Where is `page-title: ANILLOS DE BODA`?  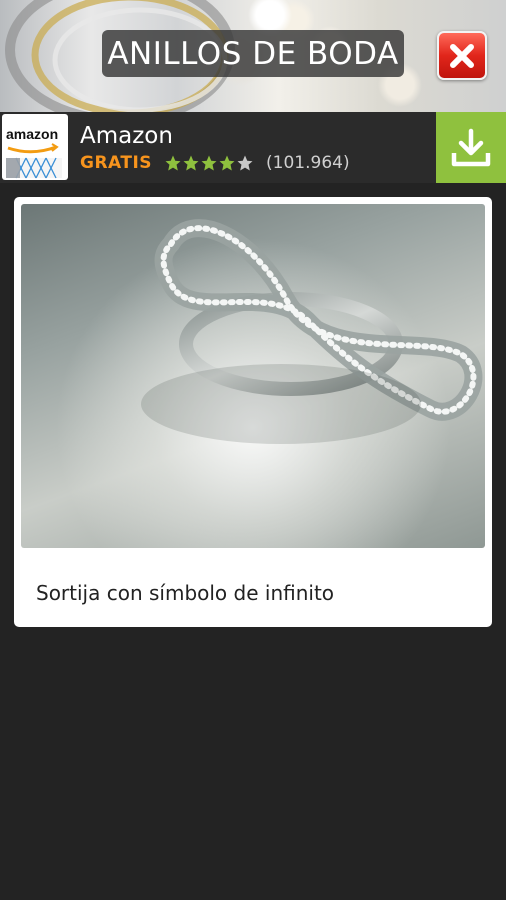
page-title: ANILLOS DE BODA is located at coordinates (253, 53).